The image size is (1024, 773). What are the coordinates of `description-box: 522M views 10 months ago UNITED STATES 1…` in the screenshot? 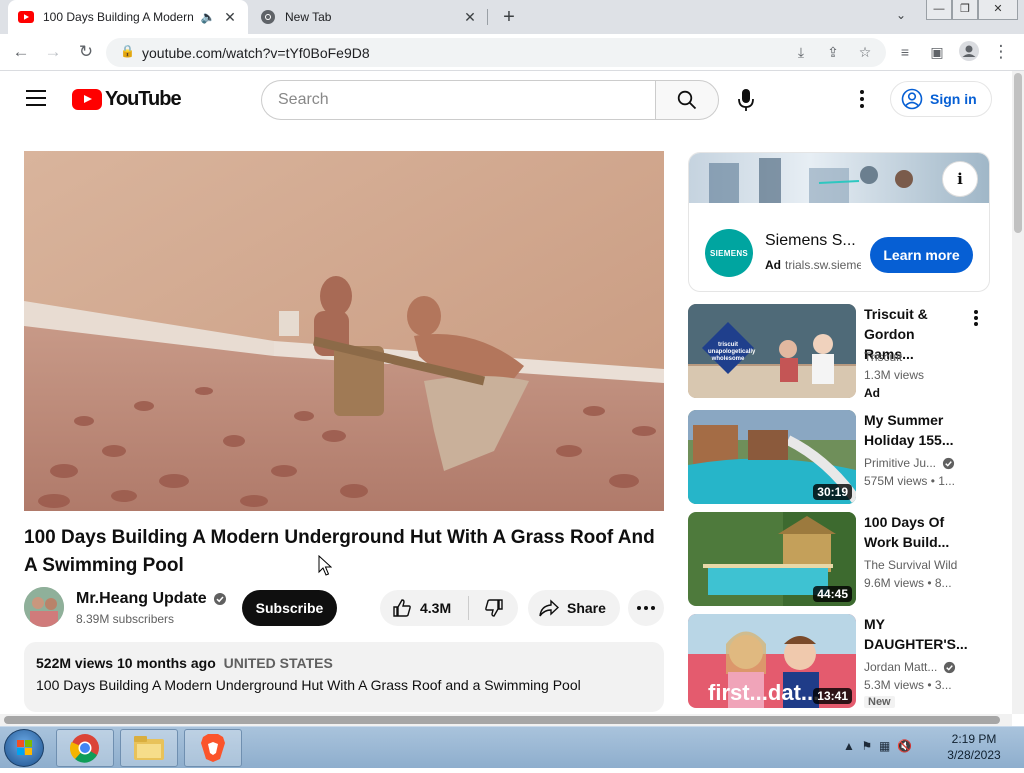 It's located at (344, 677).